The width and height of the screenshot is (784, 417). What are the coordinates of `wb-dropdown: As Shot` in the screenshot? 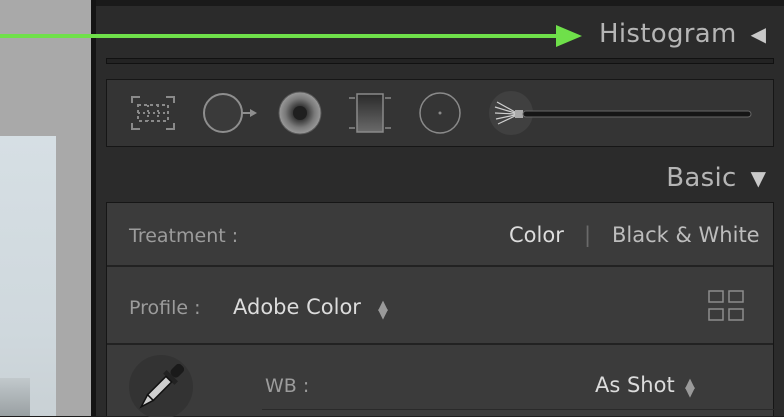 It's located at (635, 385).